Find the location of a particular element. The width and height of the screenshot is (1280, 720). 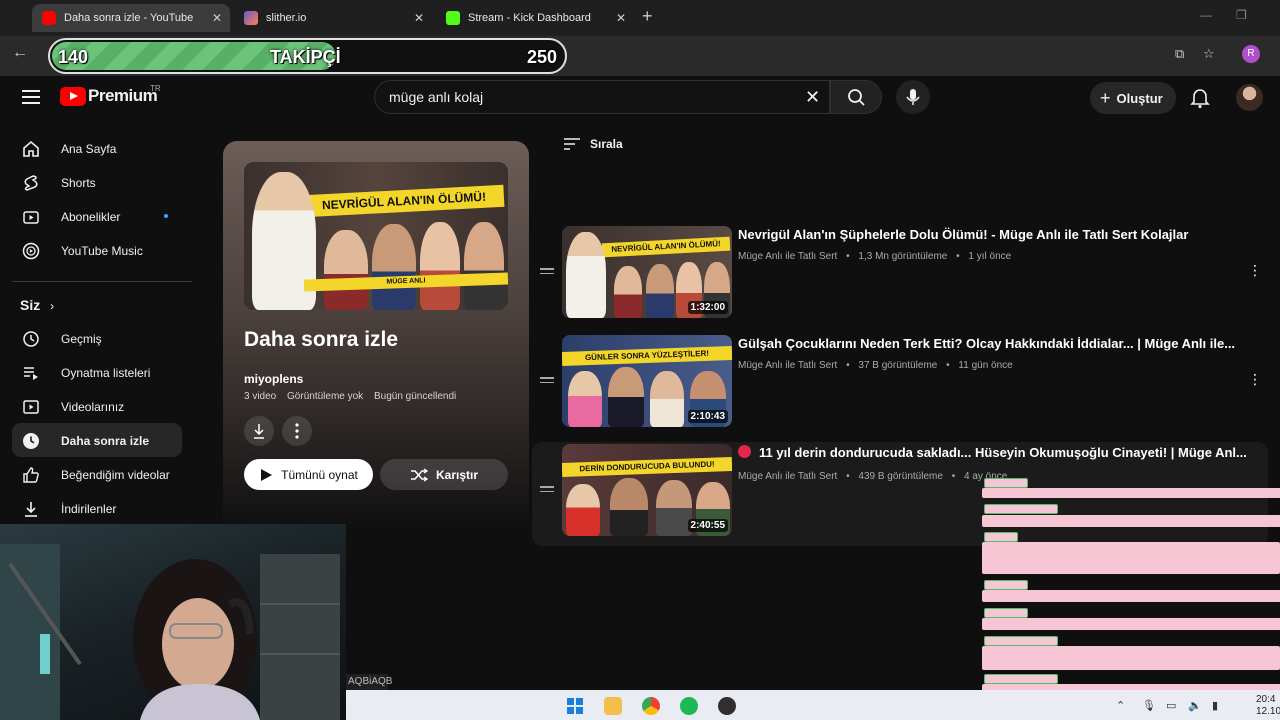

sidebar-item-playlists: Oynatma listeleri is located at coordinates (97, 372).